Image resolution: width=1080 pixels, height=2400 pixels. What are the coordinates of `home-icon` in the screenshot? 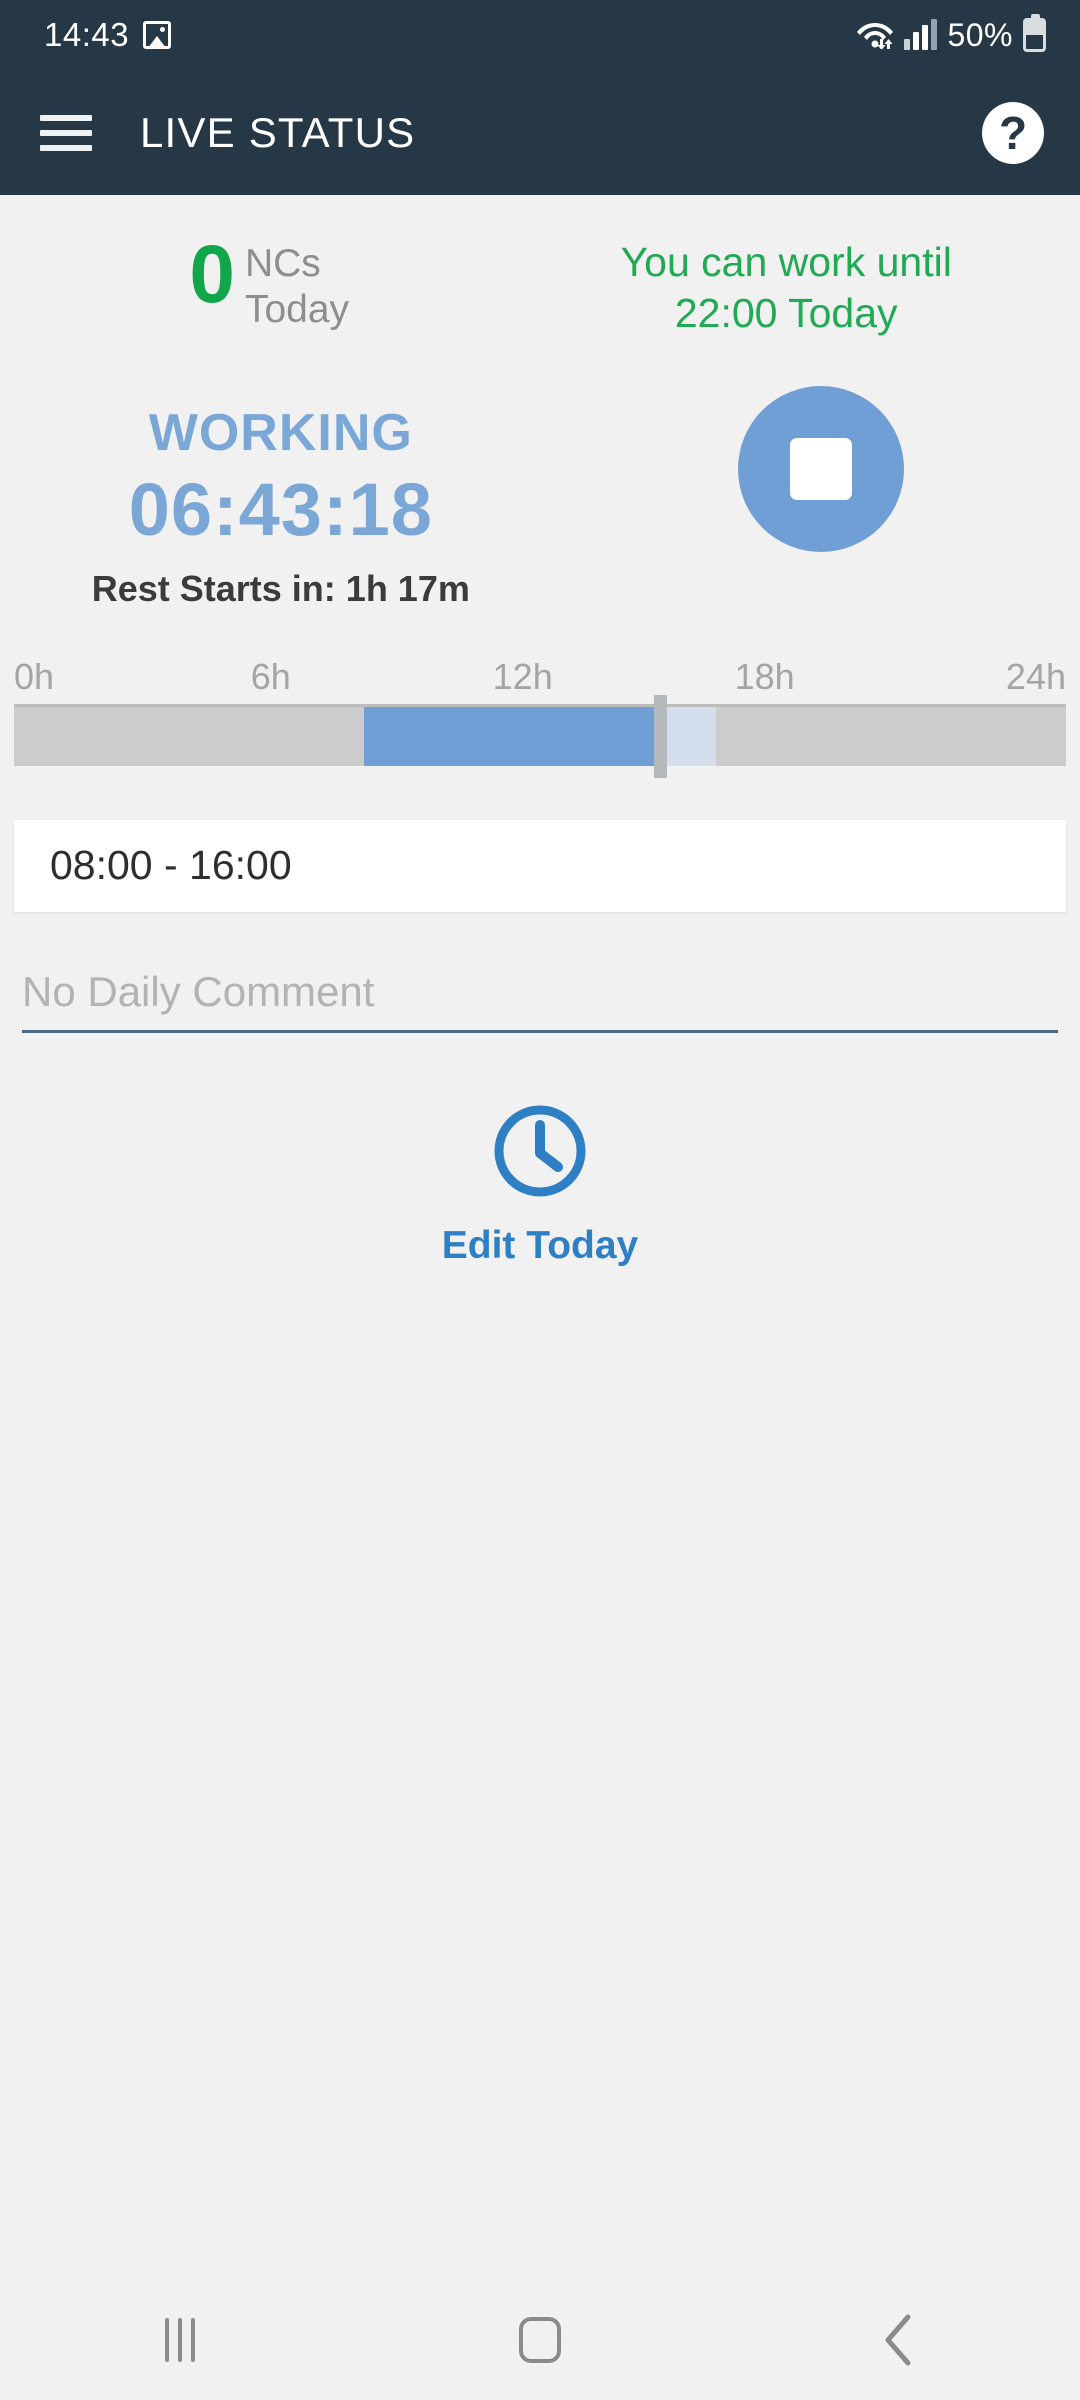 It's located at (540, 2340).